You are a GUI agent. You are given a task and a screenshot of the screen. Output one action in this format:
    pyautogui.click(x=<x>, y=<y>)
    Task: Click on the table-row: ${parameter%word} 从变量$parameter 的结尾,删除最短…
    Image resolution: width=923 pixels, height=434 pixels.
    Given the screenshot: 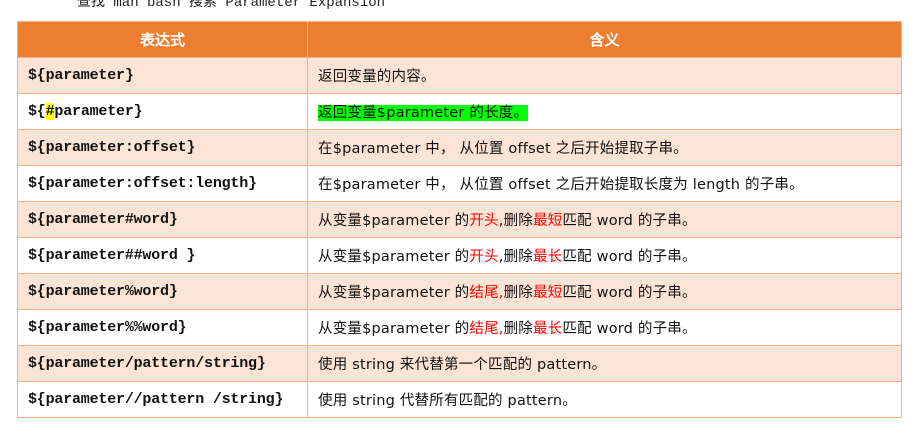 What is the action you would take?
    pyautogui.click(x=459, y=291)
    